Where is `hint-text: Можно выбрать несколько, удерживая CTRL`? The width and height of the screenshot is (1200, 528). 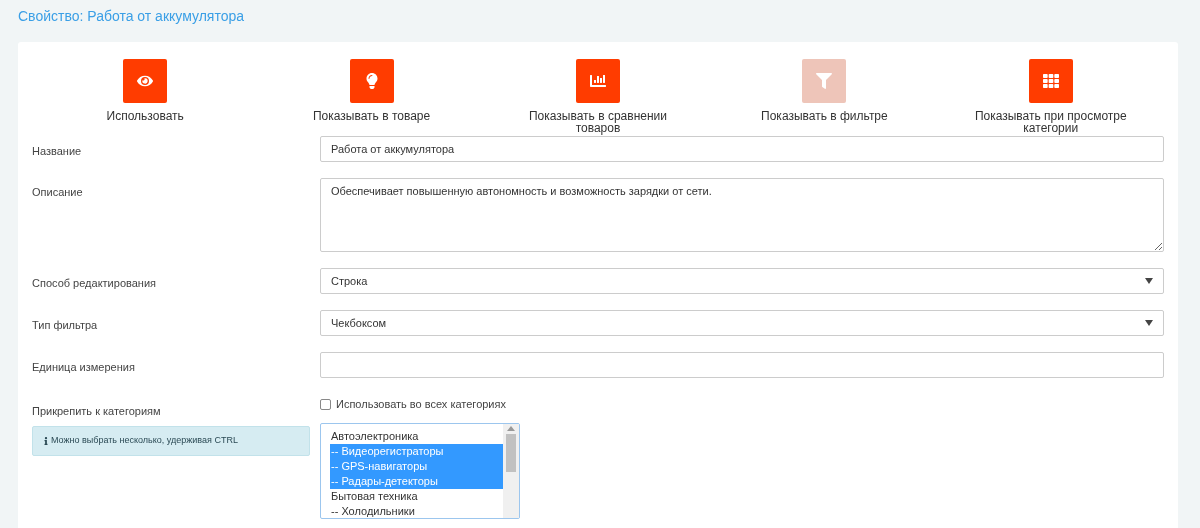
hint-text: Можно выбрать несколько, удерживая CTRL is located at coordinates (144, 440).